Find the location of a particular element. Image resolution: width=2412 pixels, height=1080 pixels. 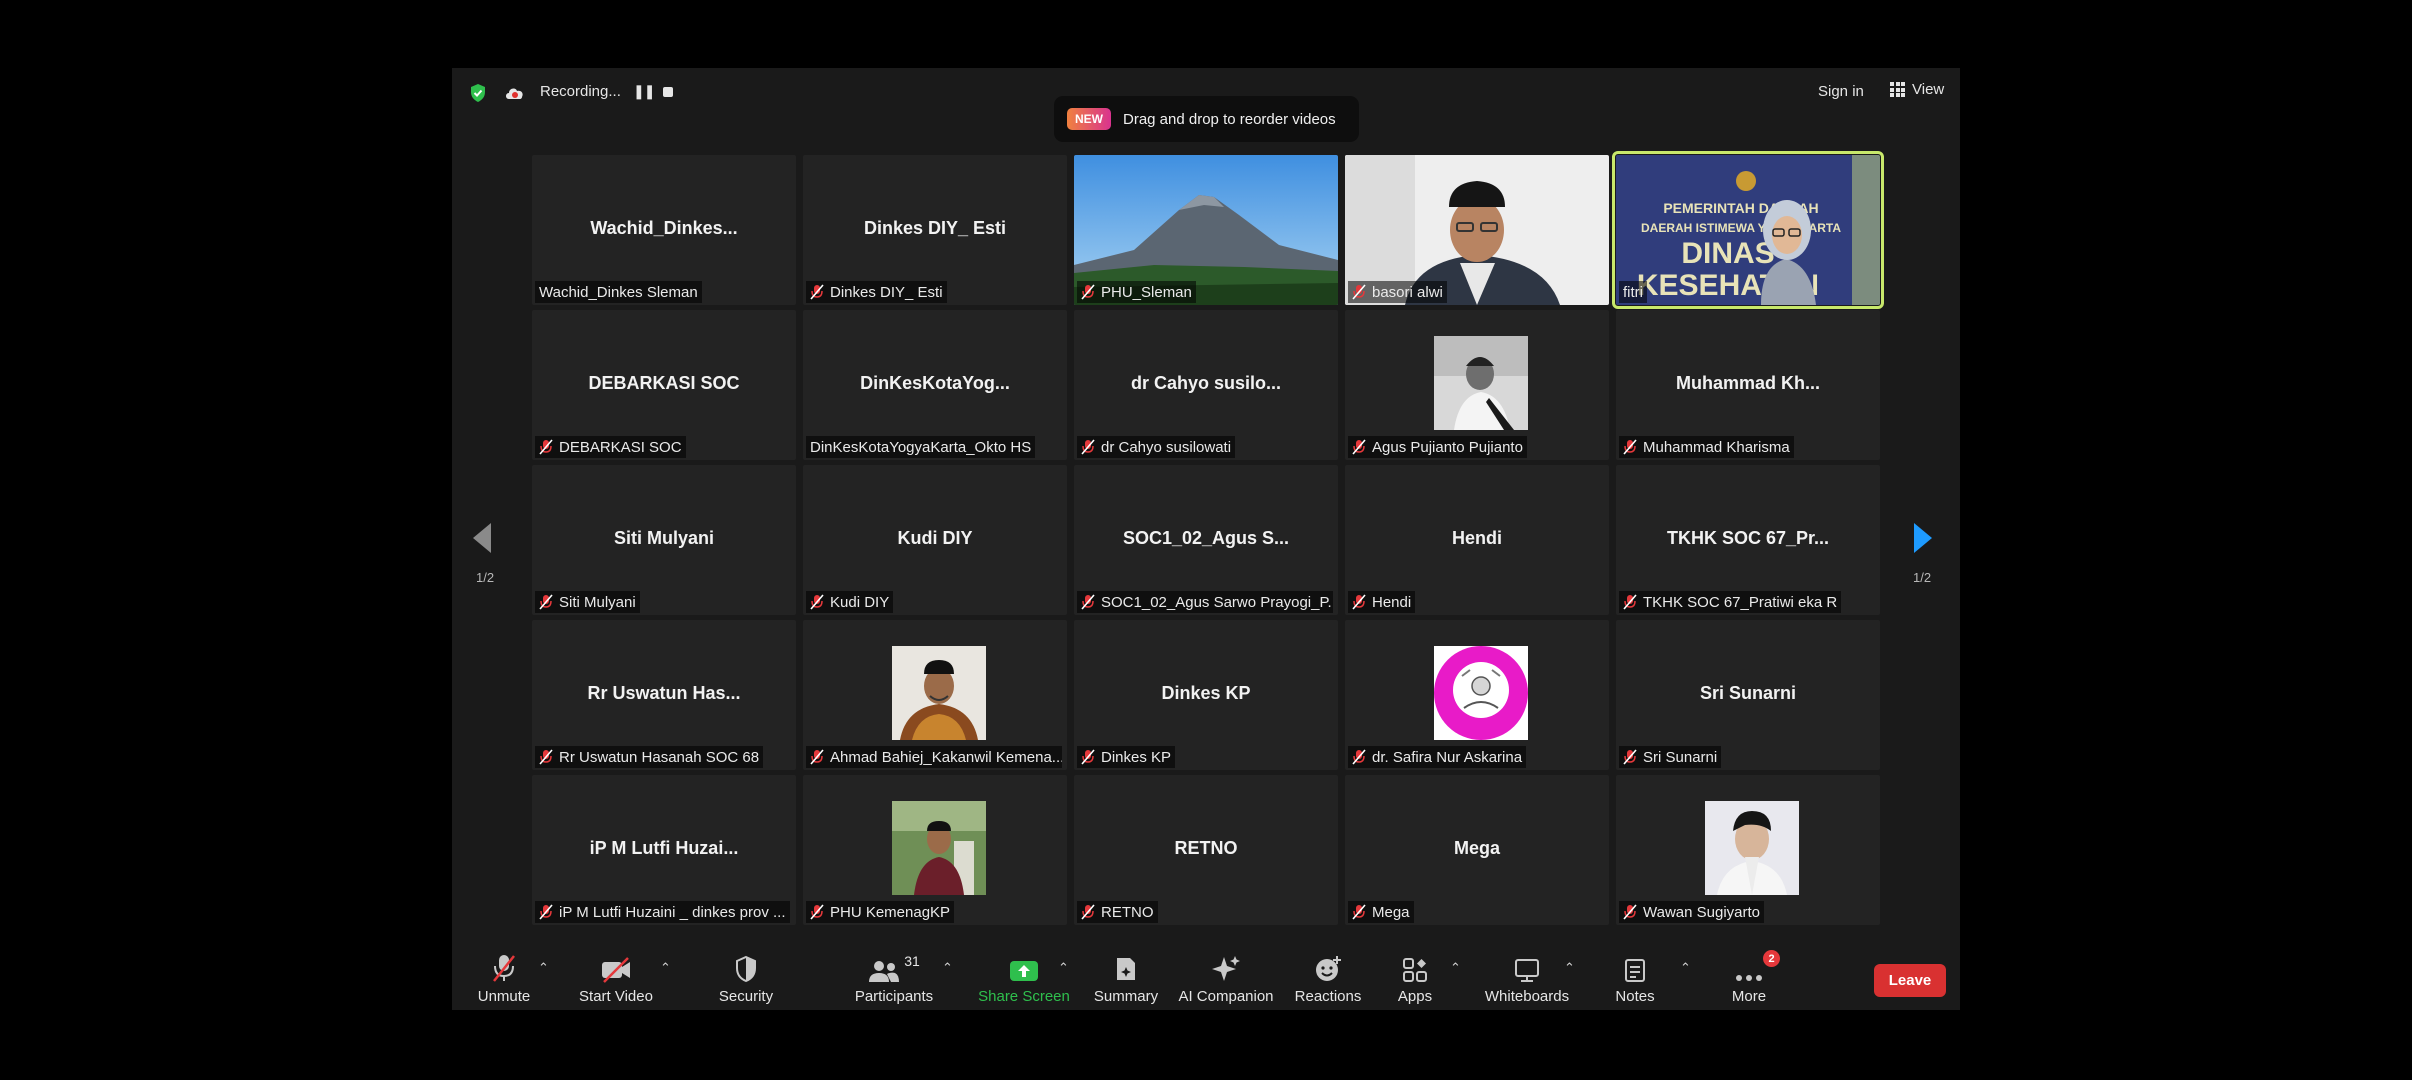

security-shield-icon is located at coordinates (746, 969).